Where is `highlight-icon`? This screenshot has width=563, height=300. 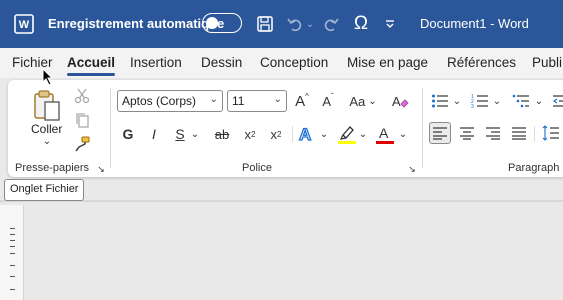 highlight-icon is located at coordinates (347, 134).